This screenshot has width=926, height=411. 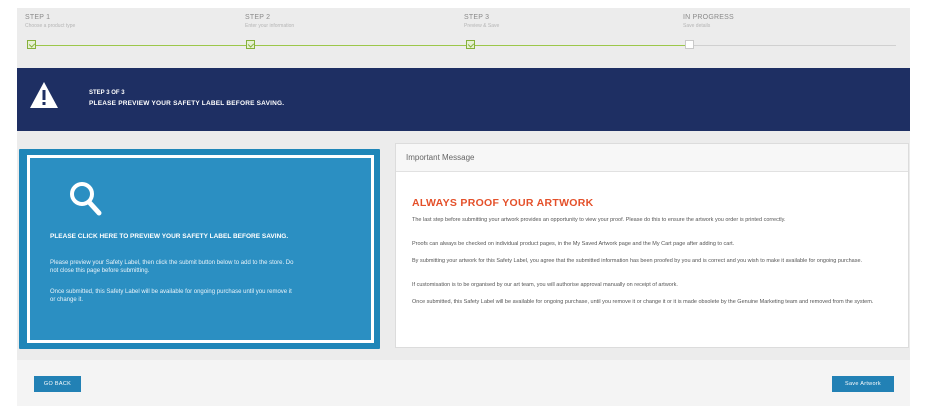 What do you see at coordinates (57, 384) in the screenshot?
I see `go-back-button: GO BACK` at bounding box center [57, 384].